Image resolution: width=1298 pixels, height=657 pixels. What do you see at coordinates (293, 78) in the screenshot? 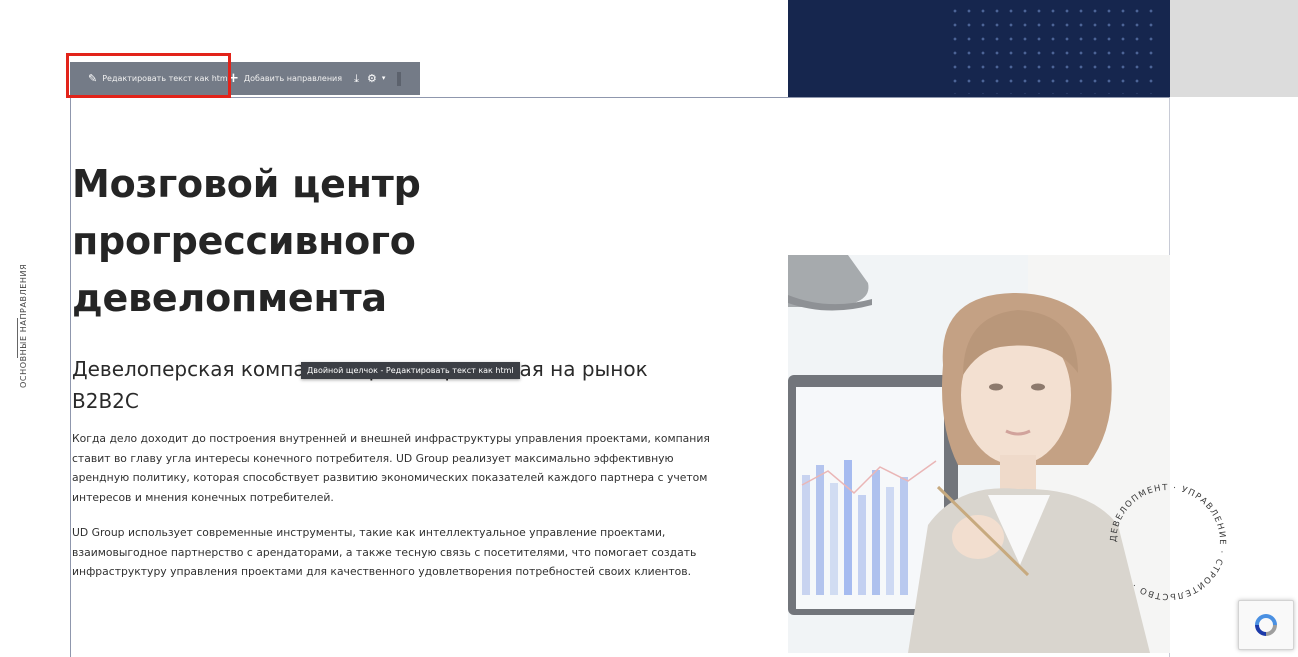
I see `add-direction-label: Добавить направления` at bounding box center [293, 78].